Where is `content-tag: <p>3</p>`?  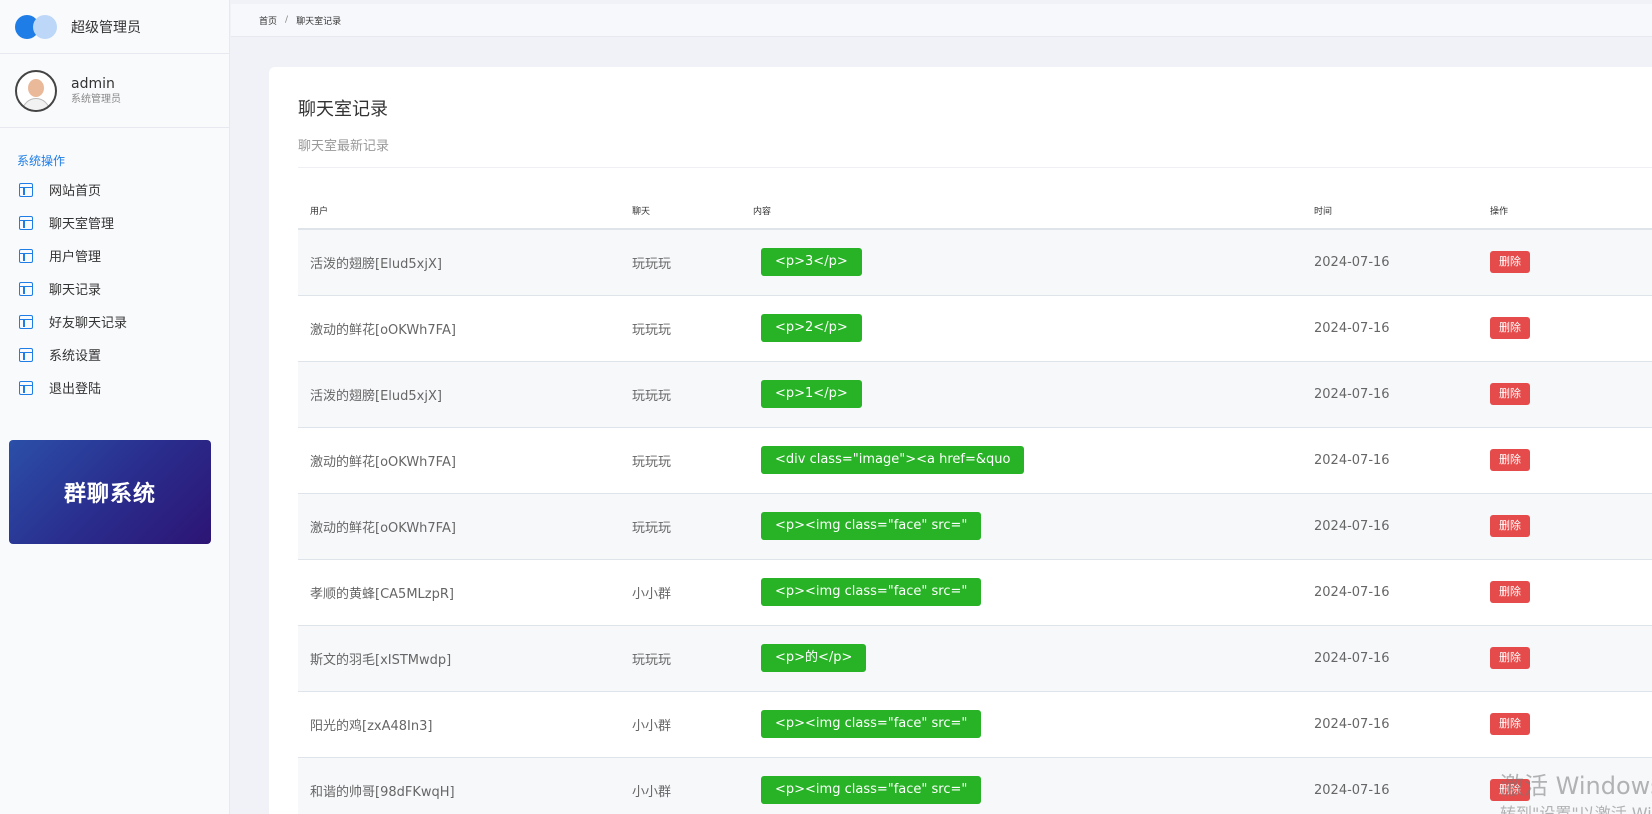
content-tag: <p>3</p> is located at coordinates (811, 262).